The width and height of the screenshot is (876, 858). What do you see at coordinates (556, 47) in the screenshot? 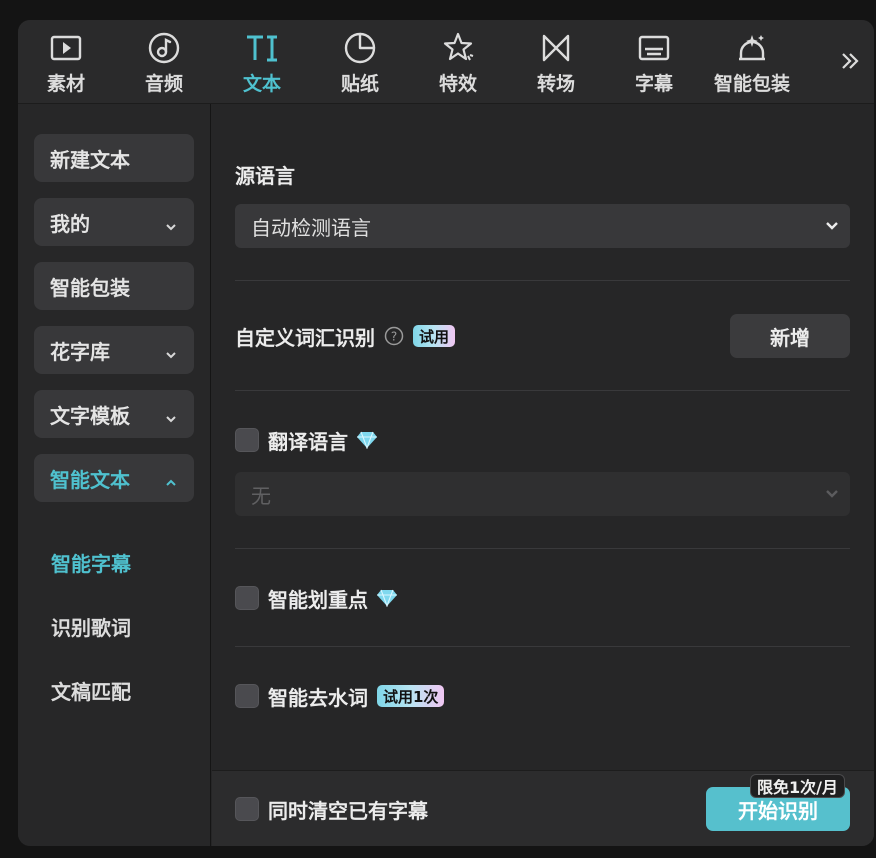
I see `transition-bowtie-icon` at bounding box center [556, 47].